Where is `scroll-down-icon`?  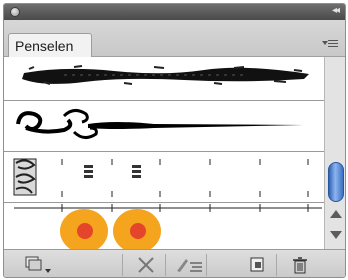 scroll-down-icon is located at coordinates (336, 235).